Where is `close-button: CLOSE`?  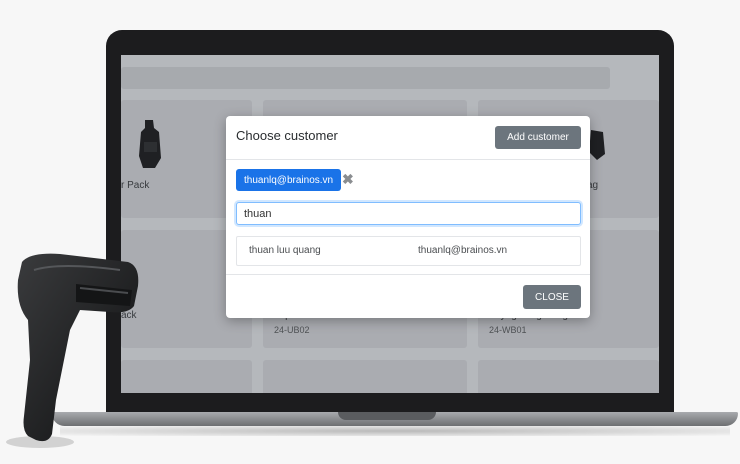
close-button: CLOSE is located at coordinates (552, 297).